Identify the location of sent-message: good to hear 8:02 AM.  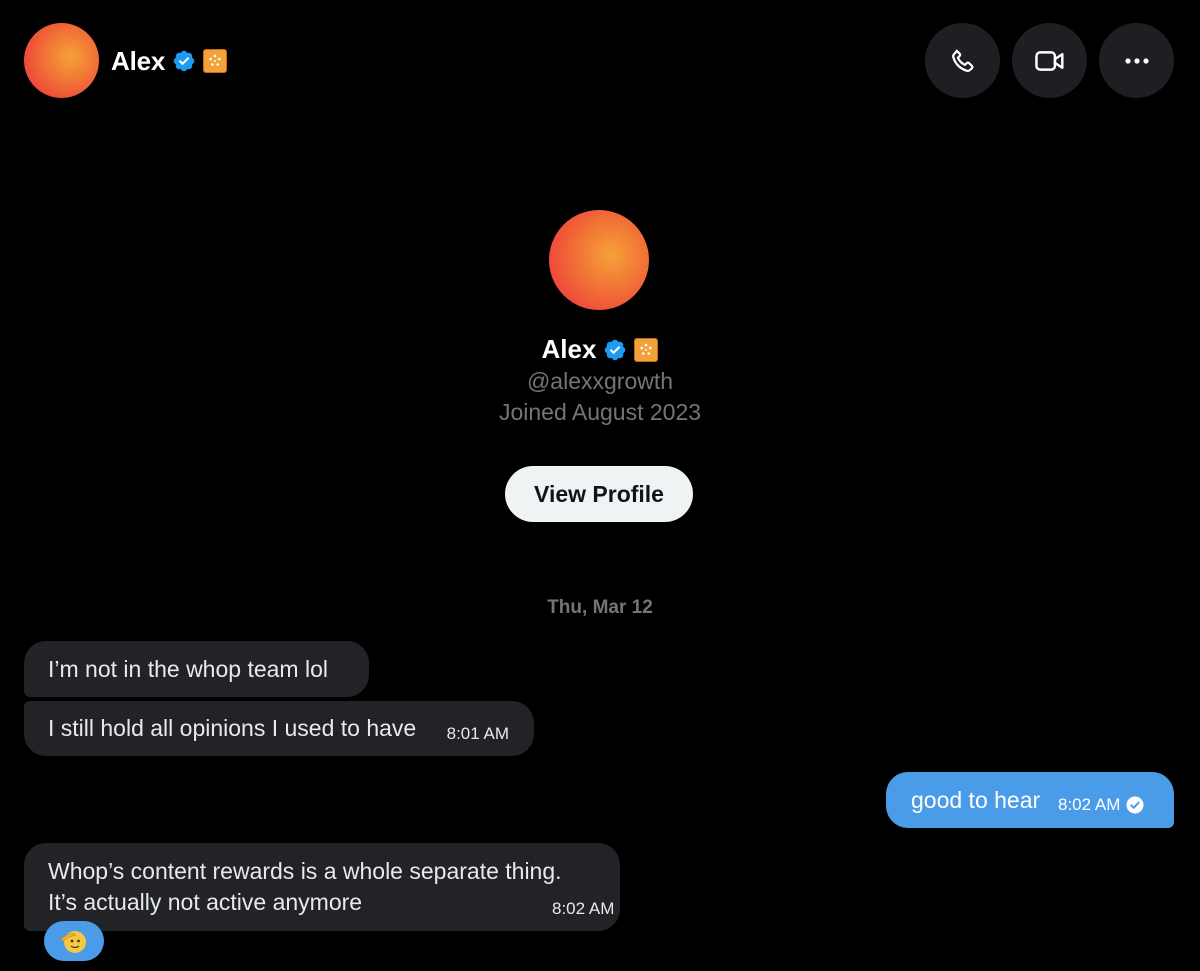
(1030, 800).